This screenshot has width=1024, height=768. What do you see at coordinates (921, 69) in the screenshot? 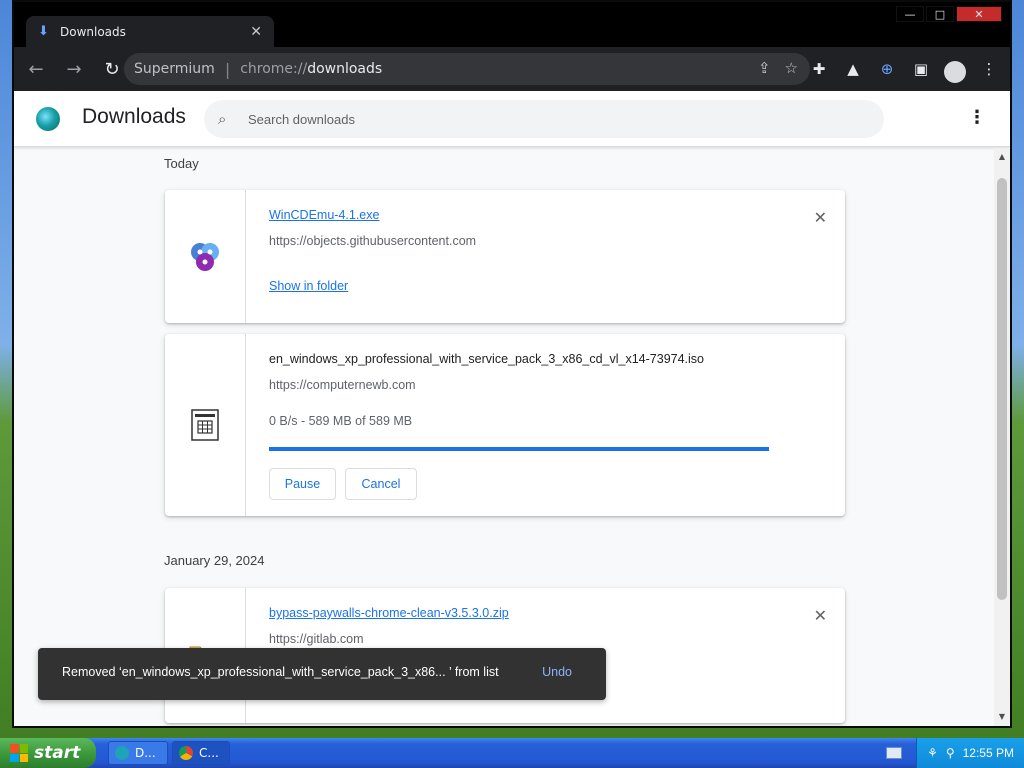
I see `side-panel-icon: ▣` at bounding box center [921, 69].